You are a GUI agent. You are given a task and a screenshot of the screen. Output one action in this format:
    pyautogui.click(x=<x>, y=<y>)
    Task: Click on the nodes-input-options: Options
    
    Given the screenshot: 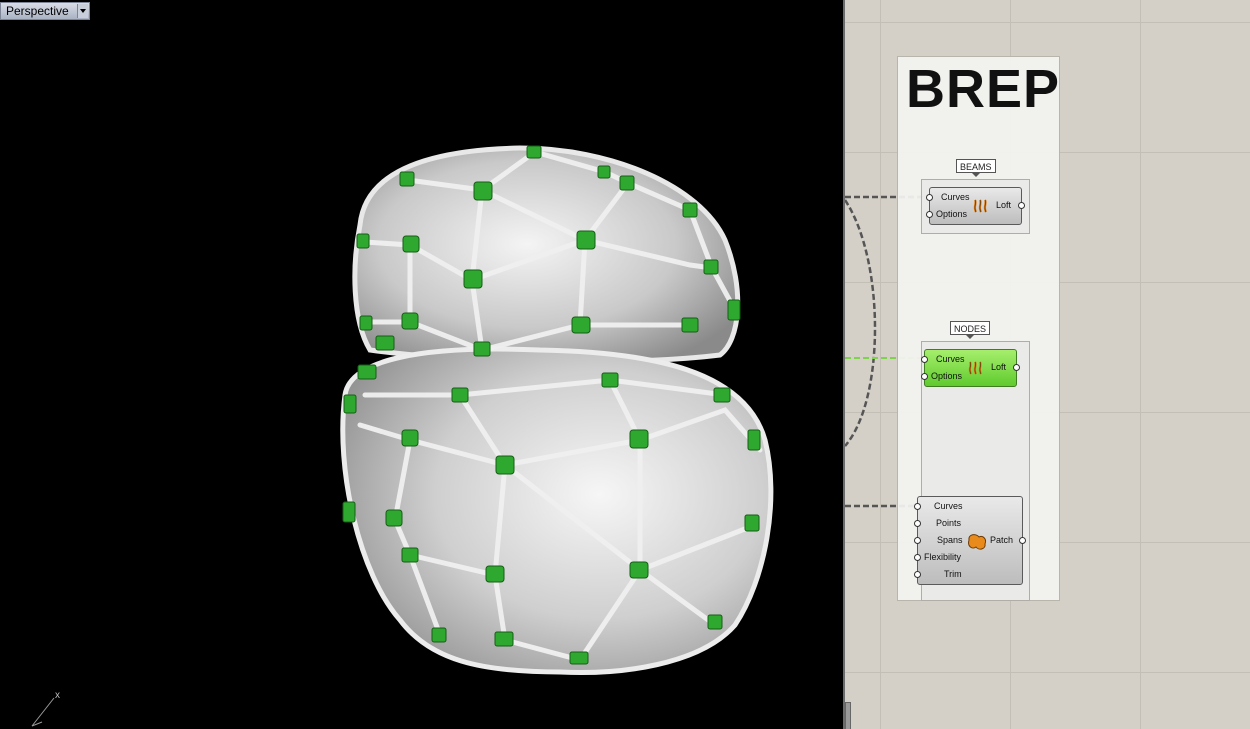 What is the action you would take?
    pyautogui.click(x=947, y=376)
    